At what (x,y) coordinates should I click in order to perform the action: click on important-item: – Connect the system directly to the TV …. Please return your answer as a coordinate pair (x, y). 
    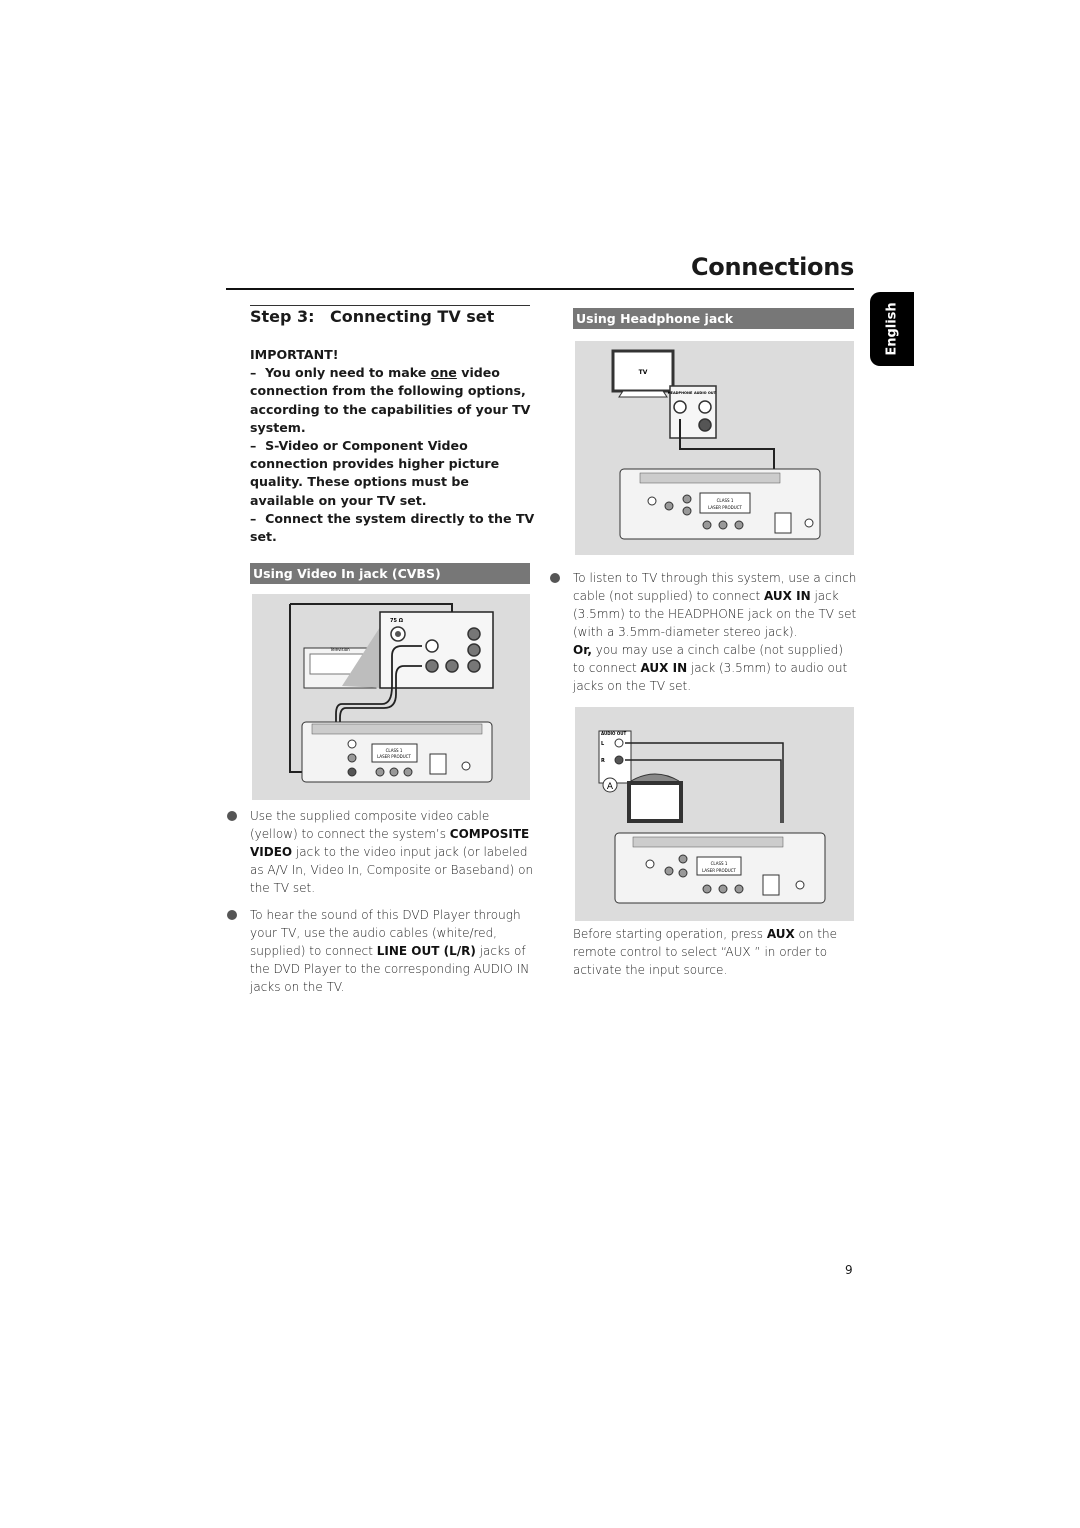
    Looking at the image, I should click on (392, 527).